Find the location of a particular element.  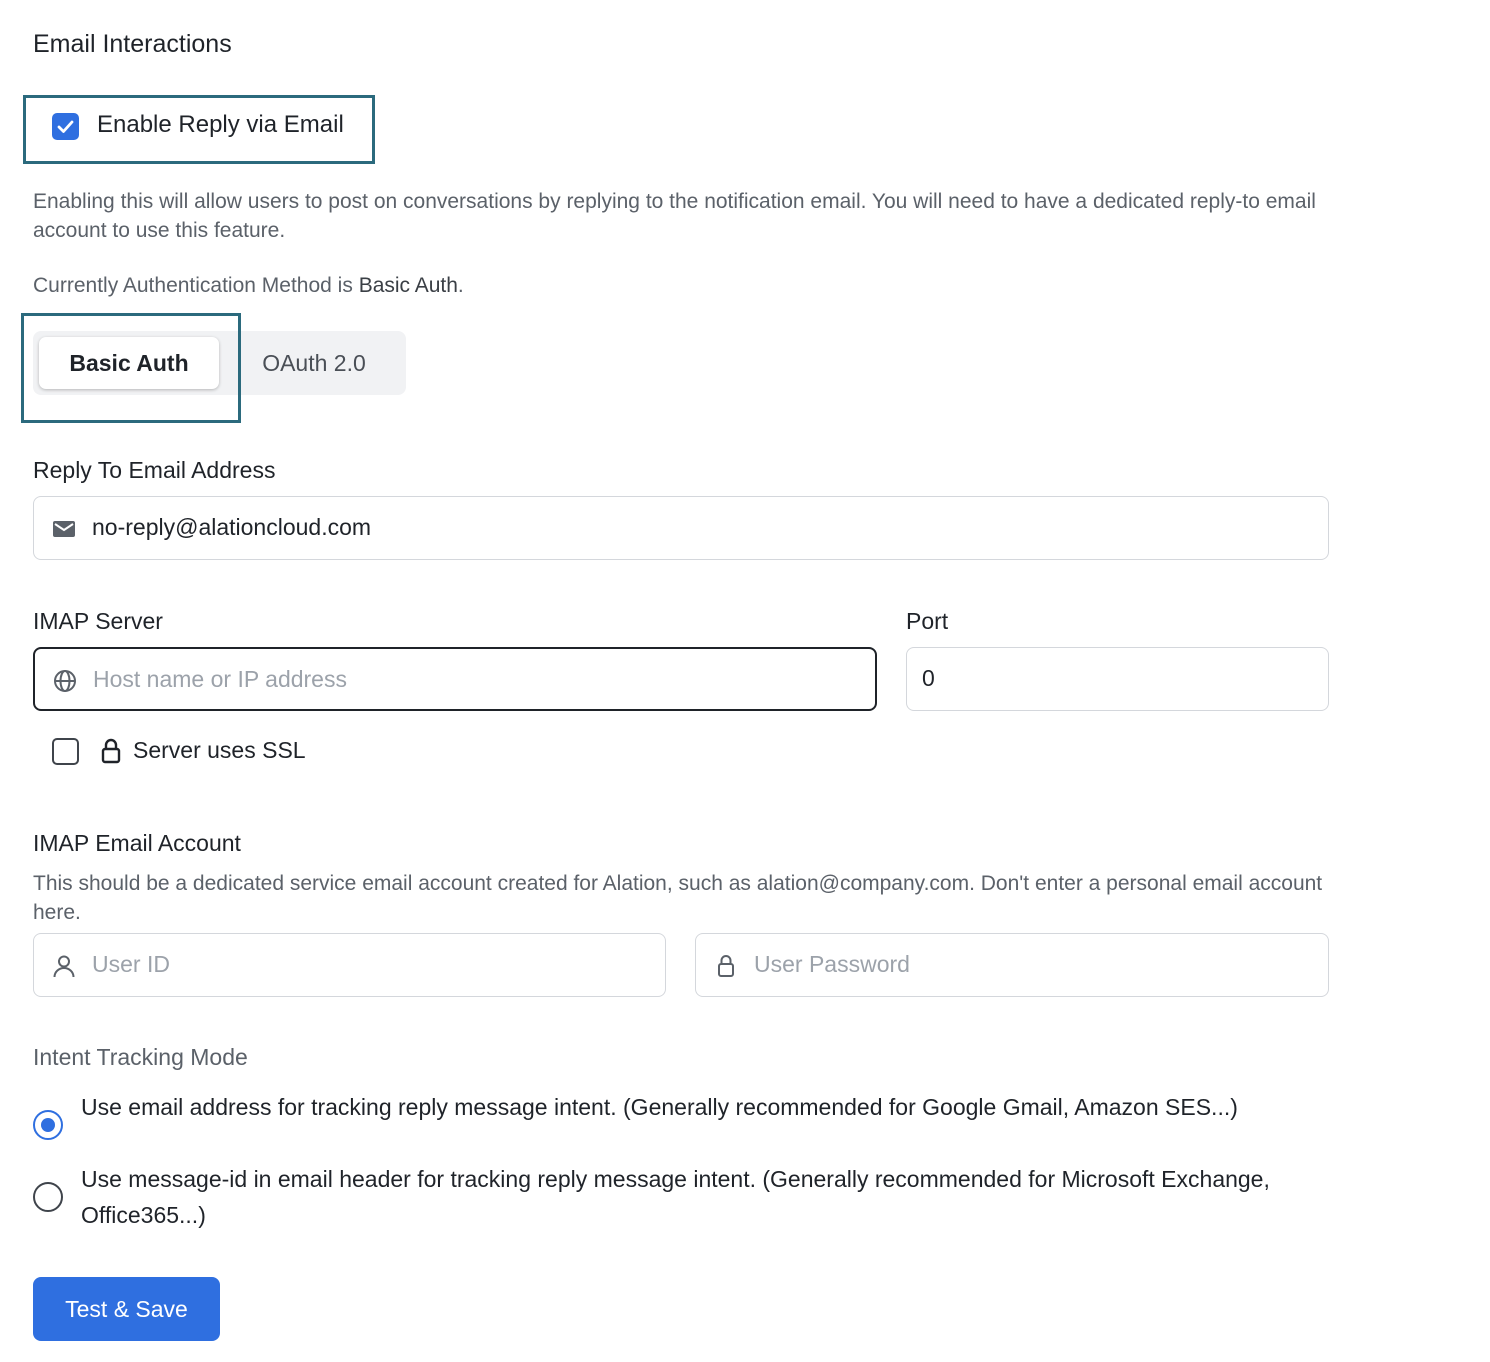

reply-to-value: no-reply@alationcloud.com is located at coordinates (232, 527).